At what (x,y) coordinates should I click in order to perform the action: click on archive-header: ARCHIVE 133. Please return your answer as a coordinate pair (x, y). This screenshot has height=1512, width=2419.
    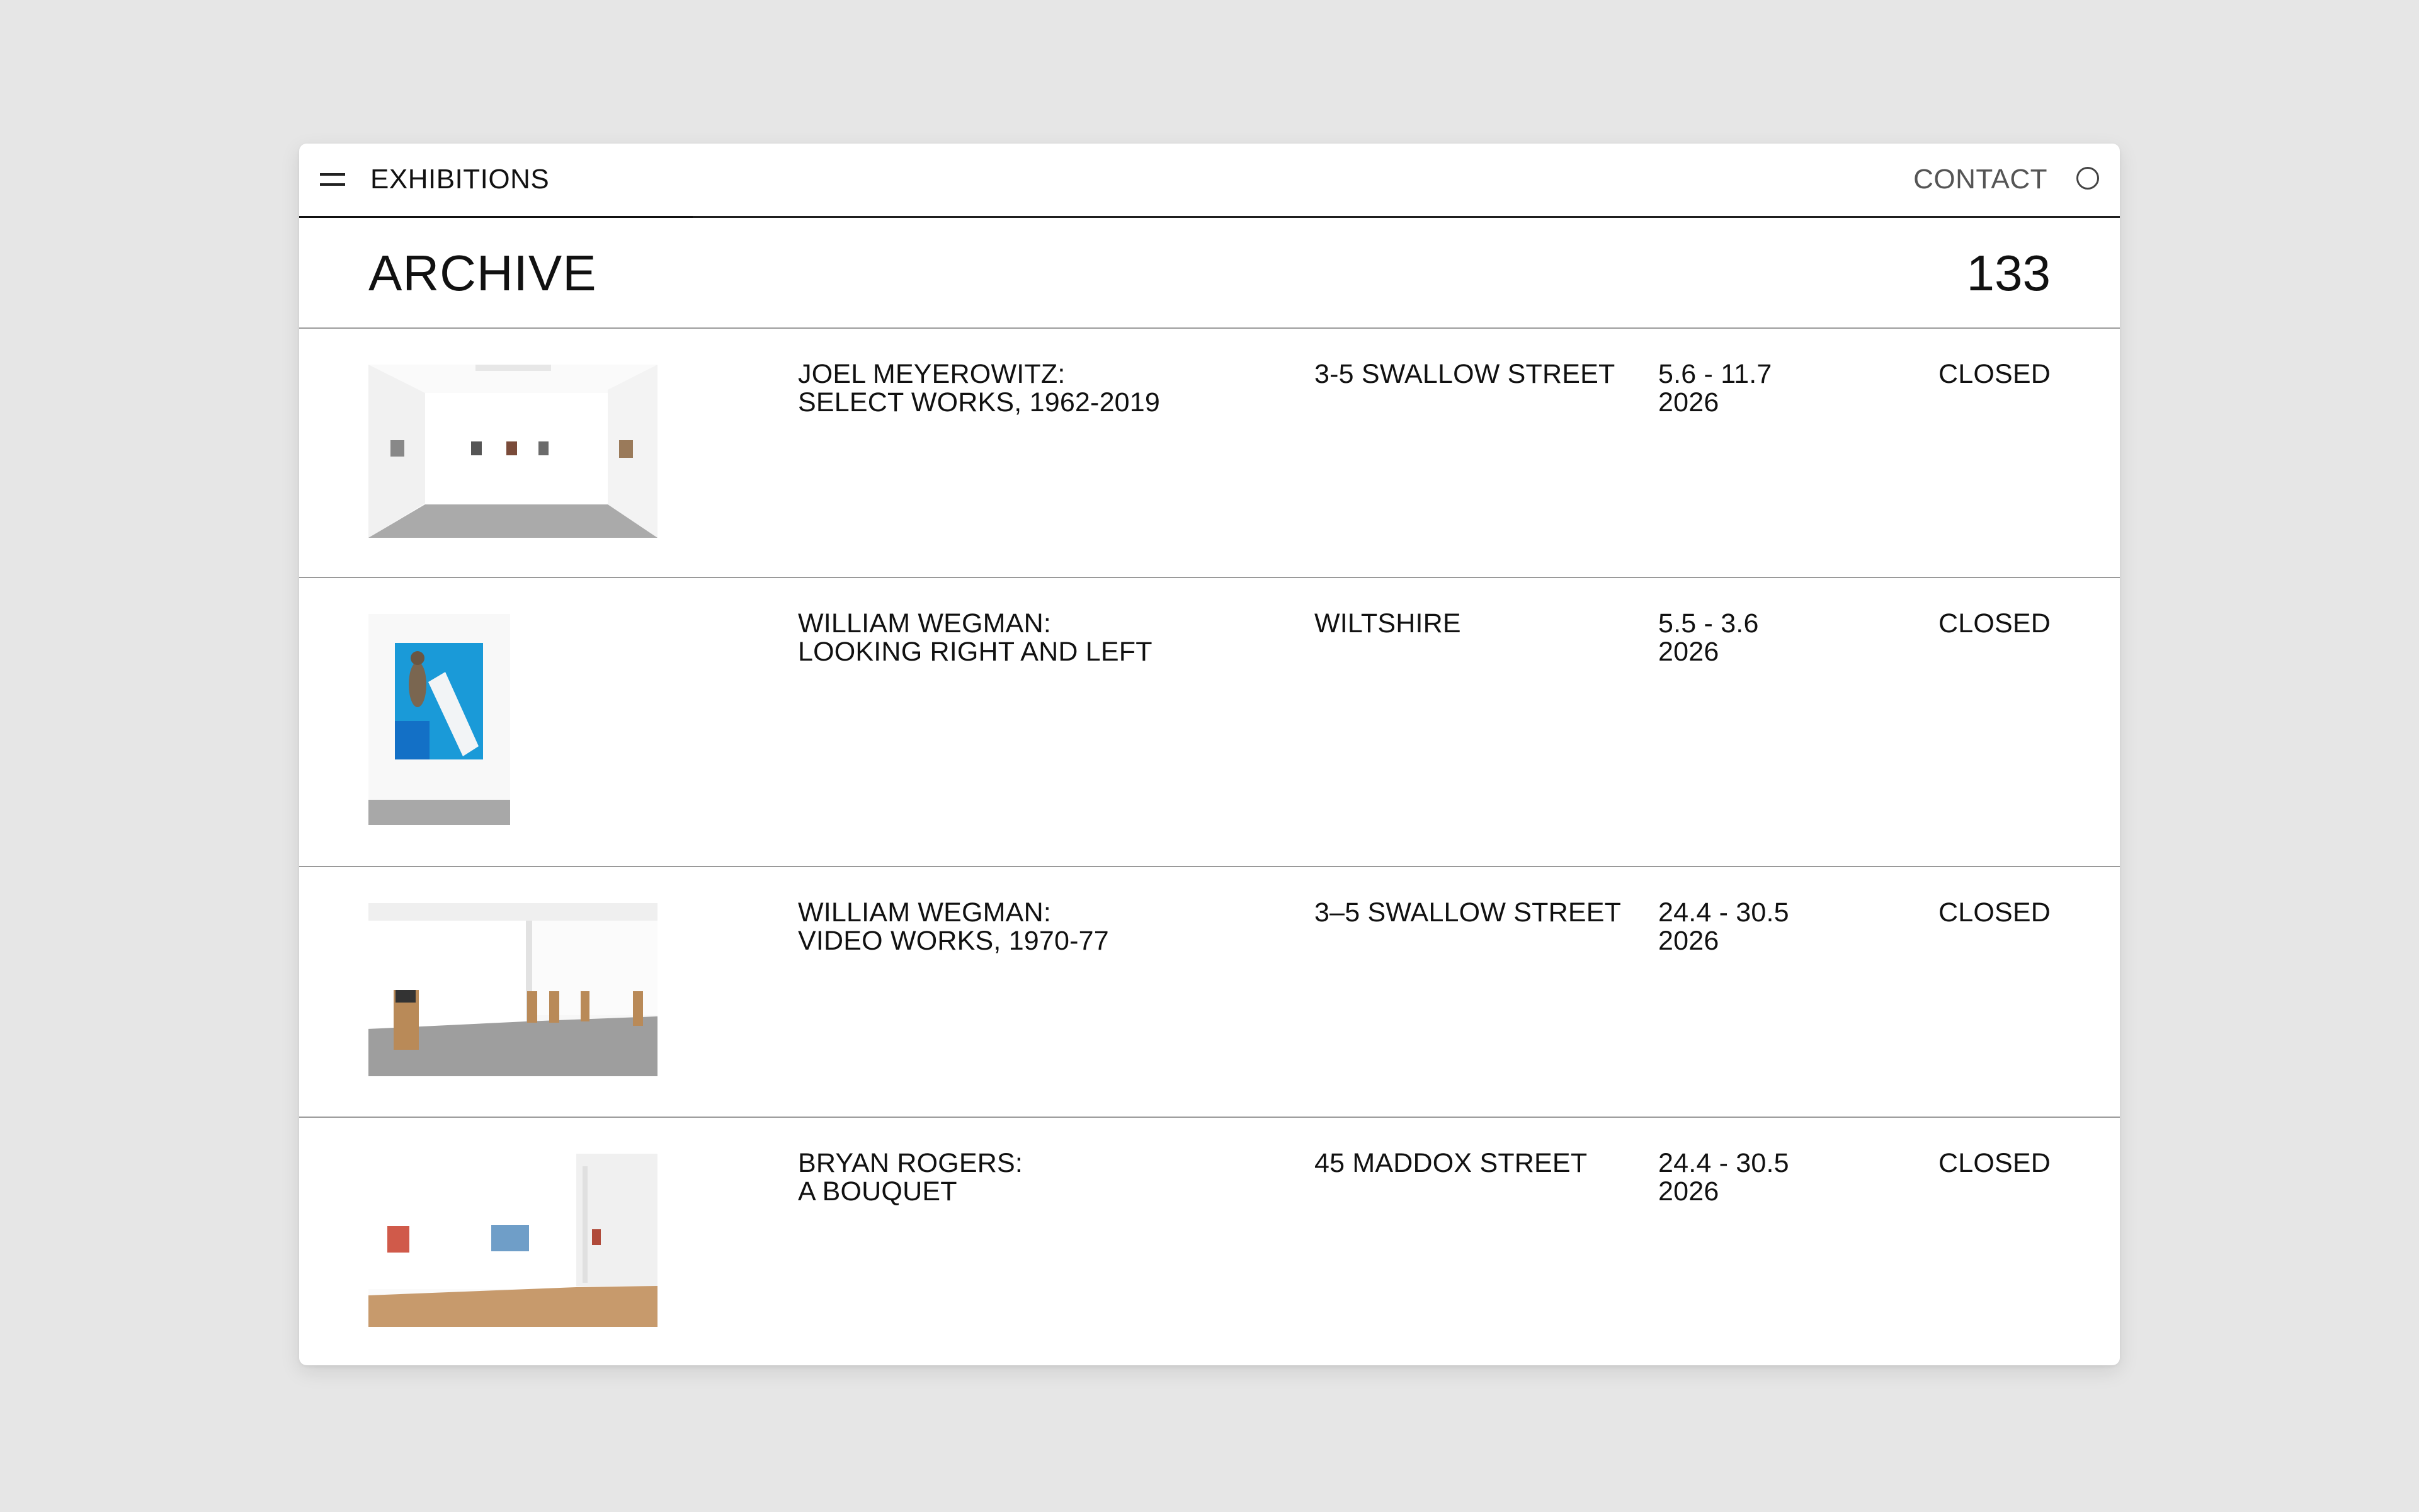
    Looking at the image, I should click on (1209, 273).